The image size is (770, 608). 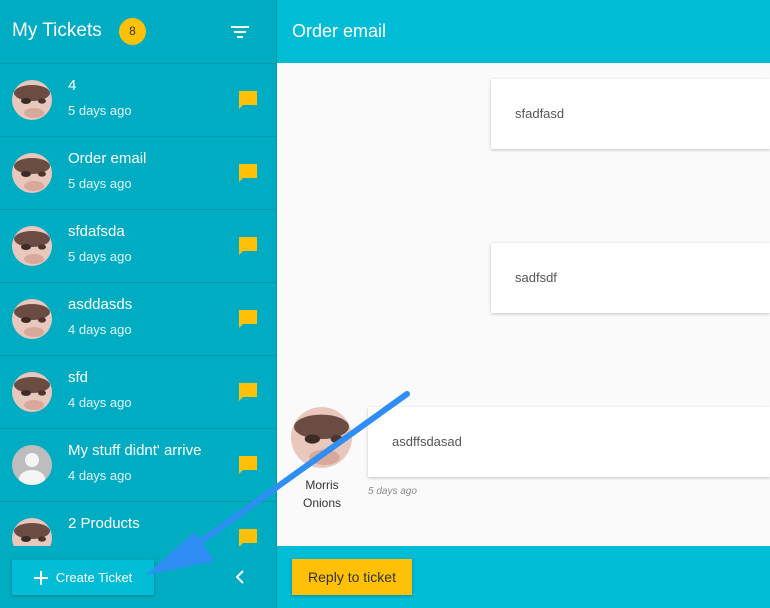 I want to click on ticket-title: My stuff didnt' arrive, so click(x=135, y=450).